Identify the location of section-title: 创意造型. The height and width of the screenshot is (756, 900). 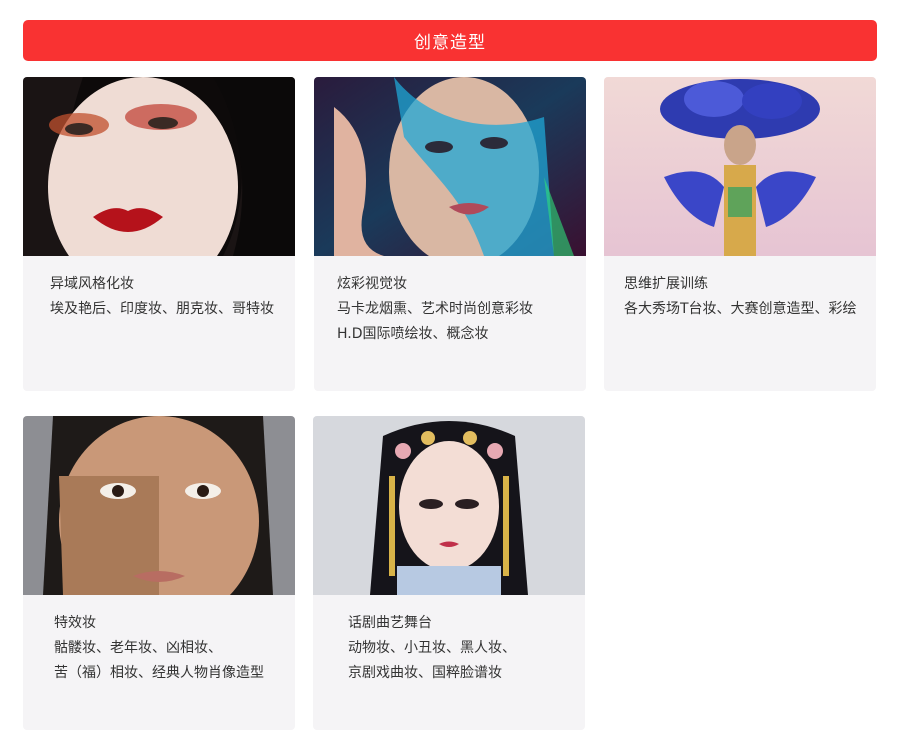
(450, 43).